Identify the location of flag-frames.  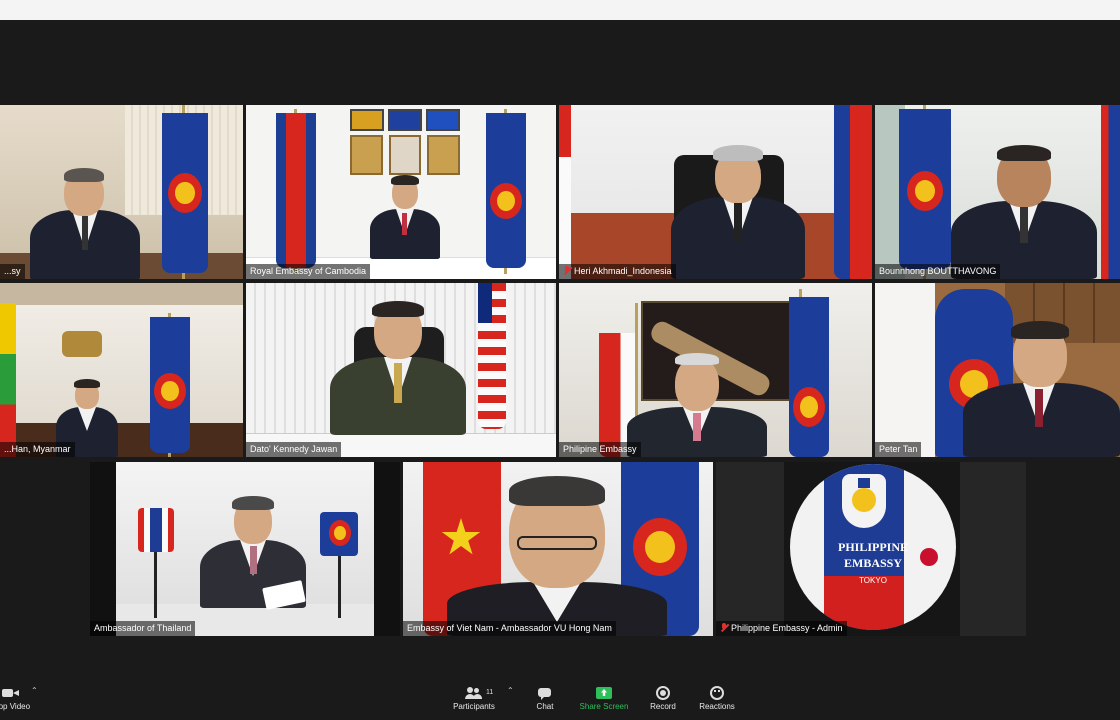
(405, 120).